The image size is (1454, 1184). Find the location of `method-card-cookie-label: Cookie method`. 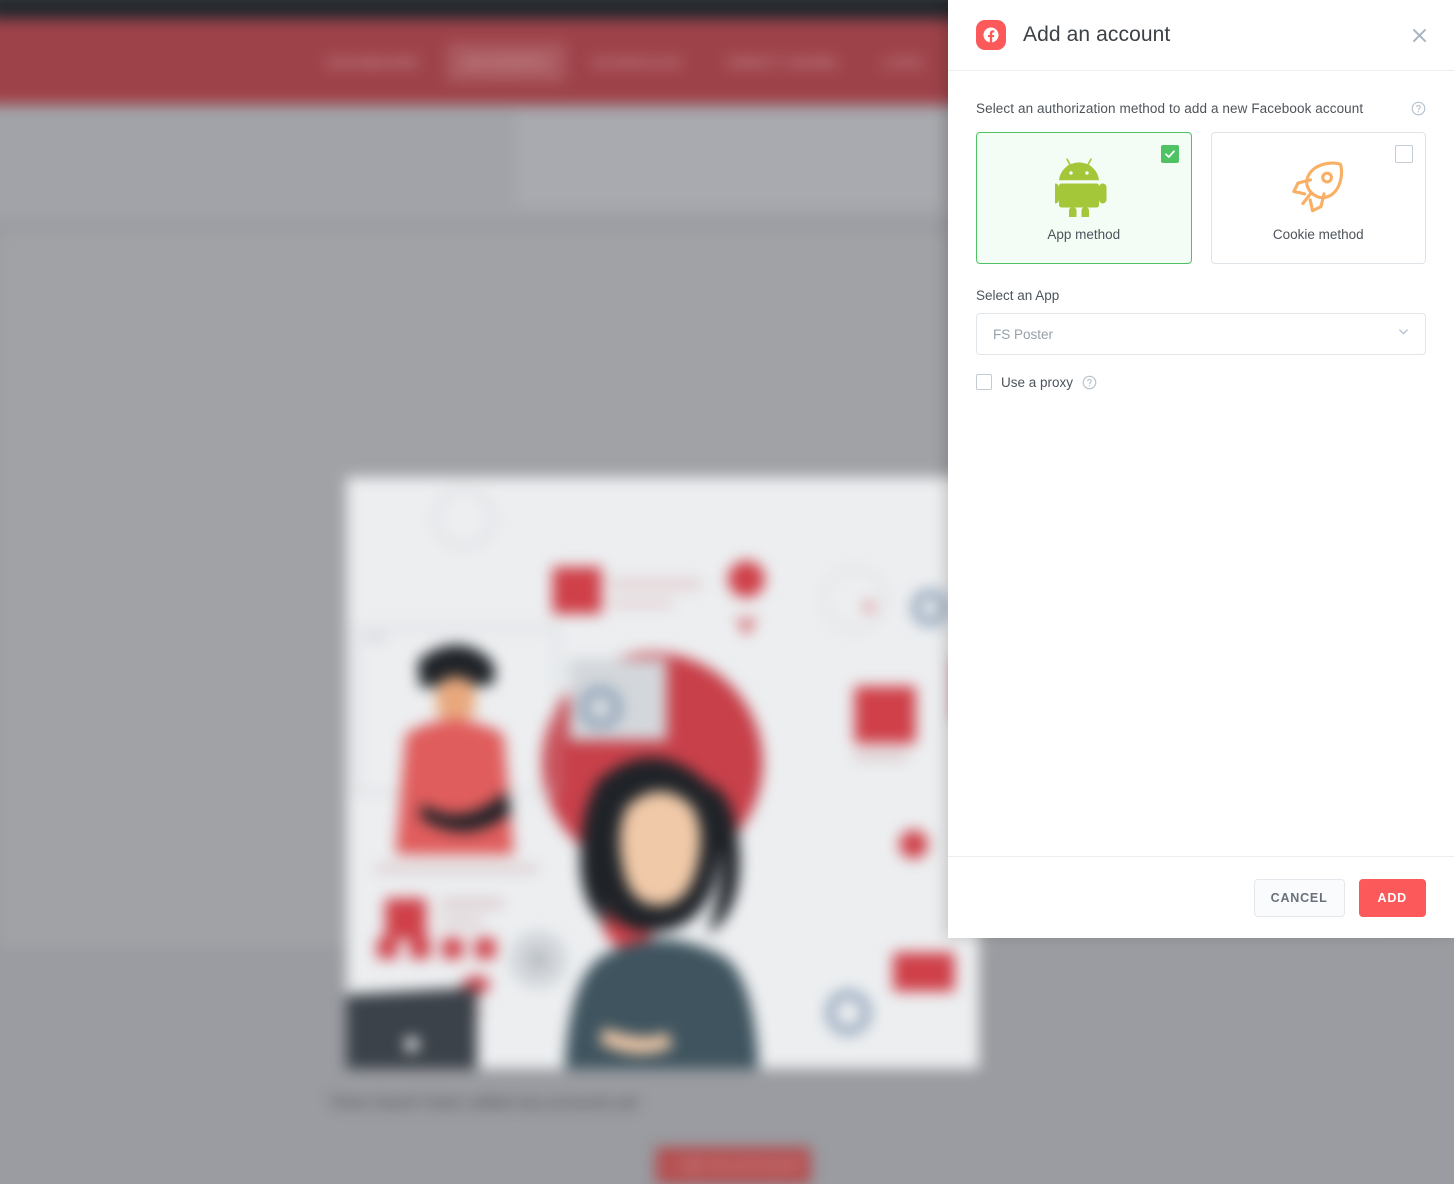

method-card-cookie-label: Cookie method is located at coordinates (1318, 234).